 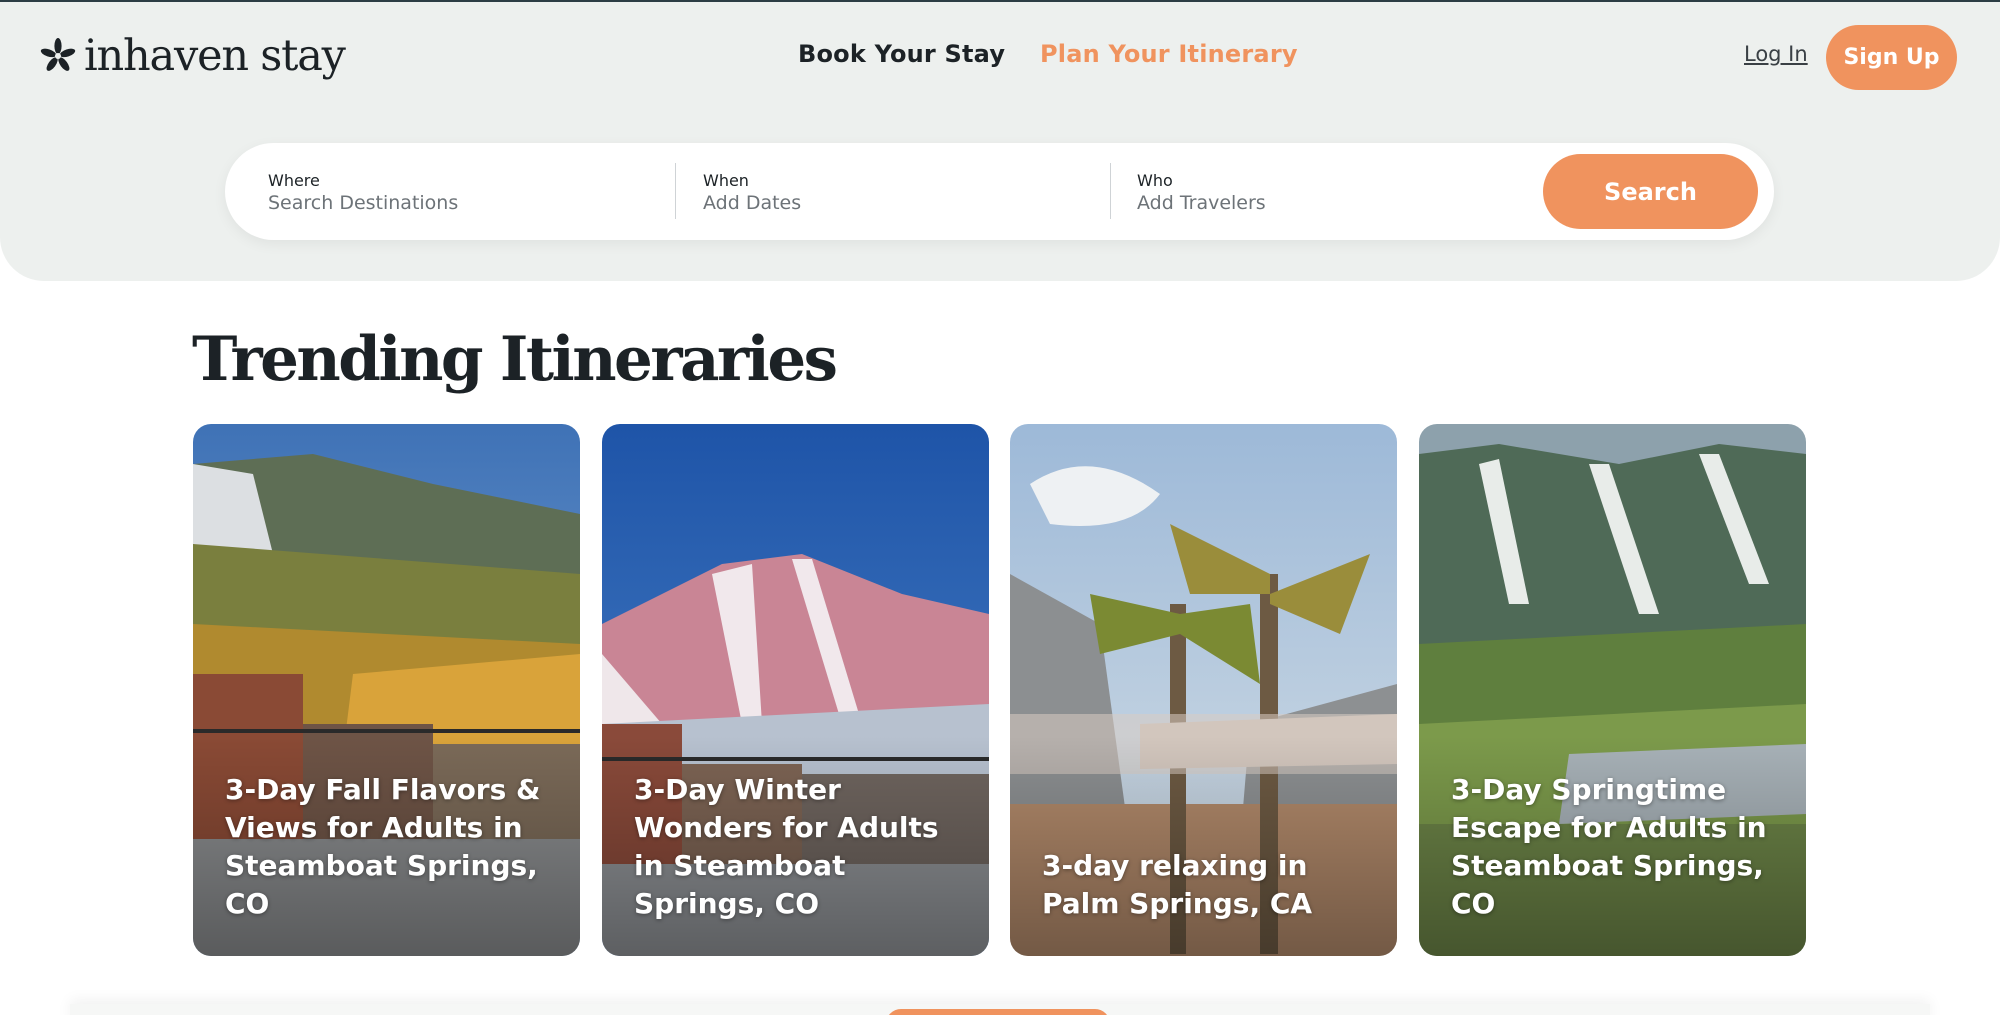 I want to click on who-field: Who Add Travelers, so click(x=1201, y=192).